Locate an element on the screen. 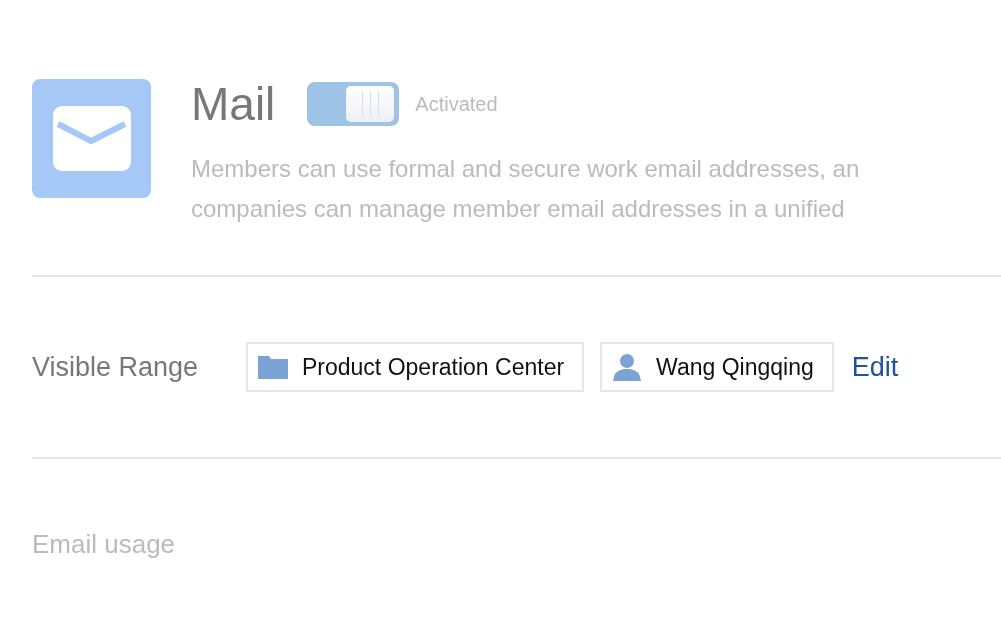 The height and width of the screenshot is (639, 1001). description-line: Members can use formal and secure work email addresses, an is located at coordinates (525, 169).